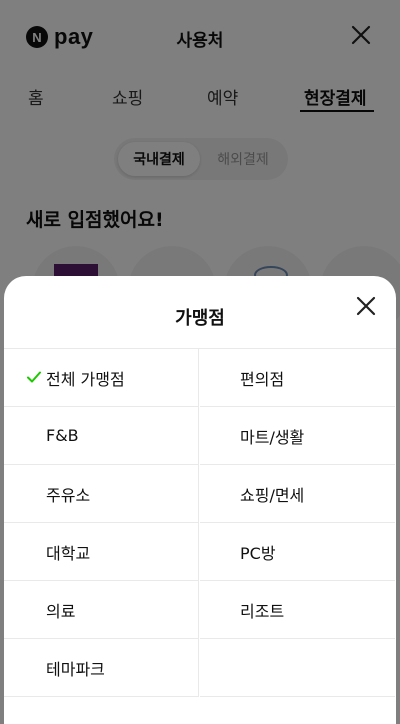  What do you see at coordinates (62, 435) in the screenshot?
I see `category-label: F&B` at bounding box center [62, 435].